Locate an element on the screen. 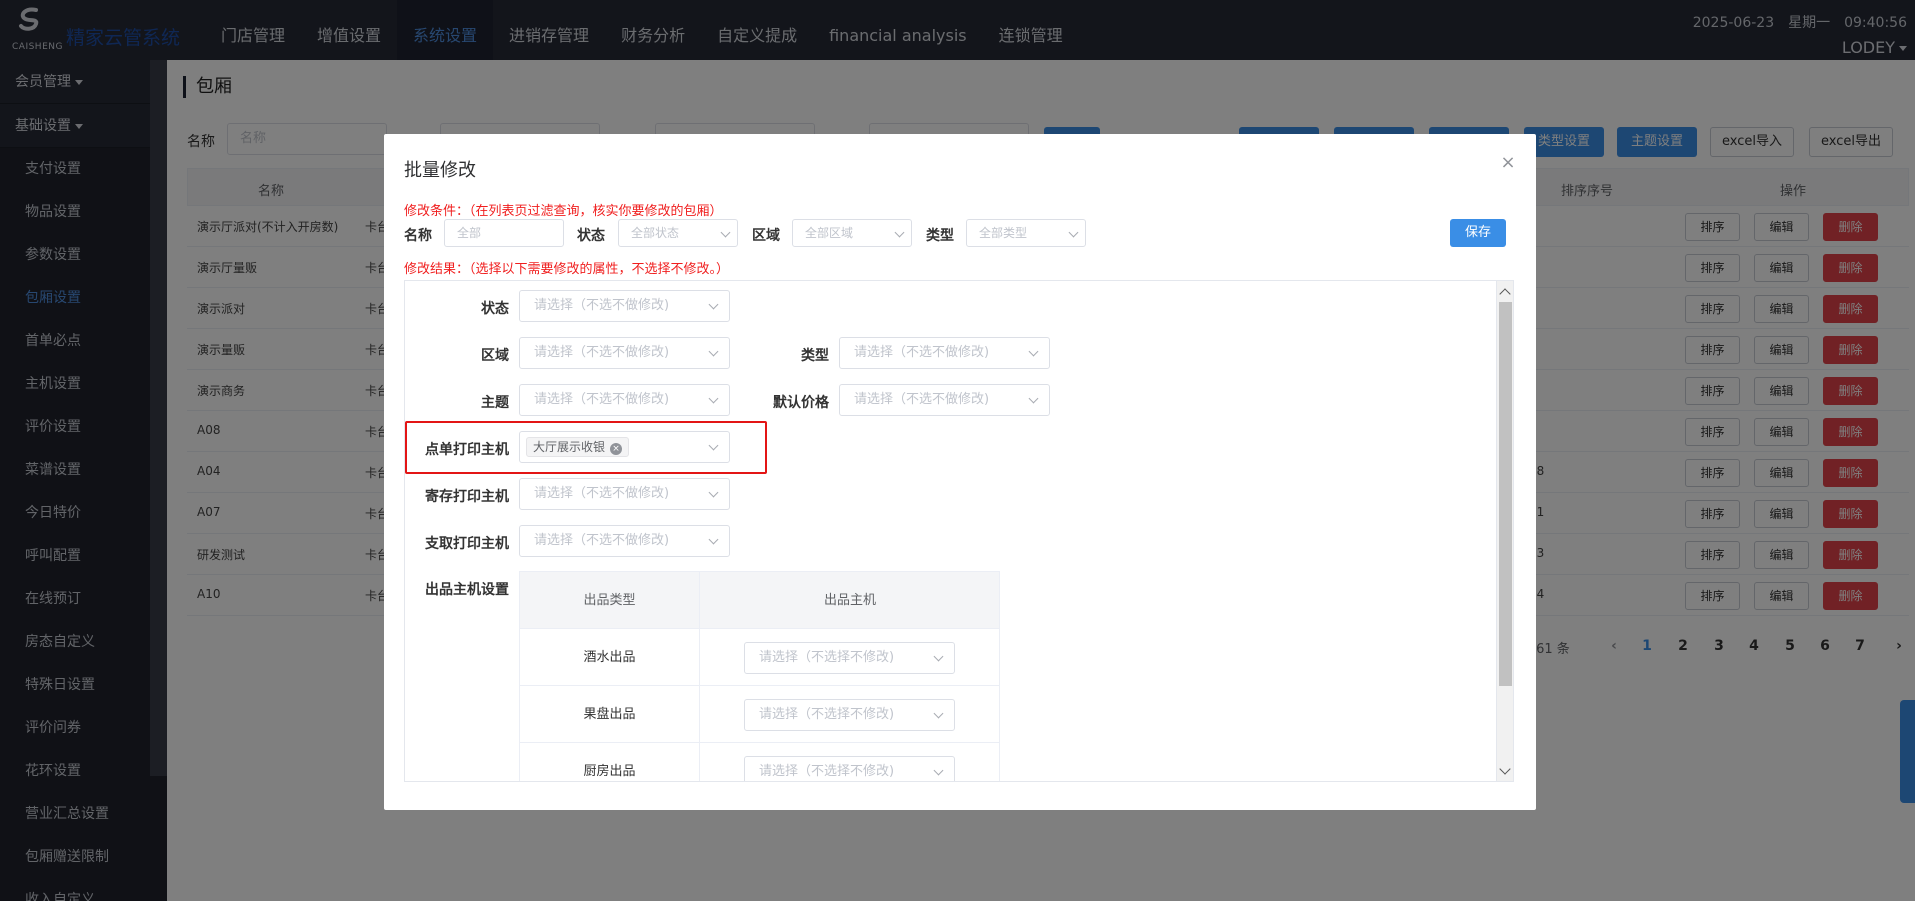 The height and width of the screenshot is (901, 1915). order-printer-select: 大厅展示收银 × is located at coordinates (624, 447).